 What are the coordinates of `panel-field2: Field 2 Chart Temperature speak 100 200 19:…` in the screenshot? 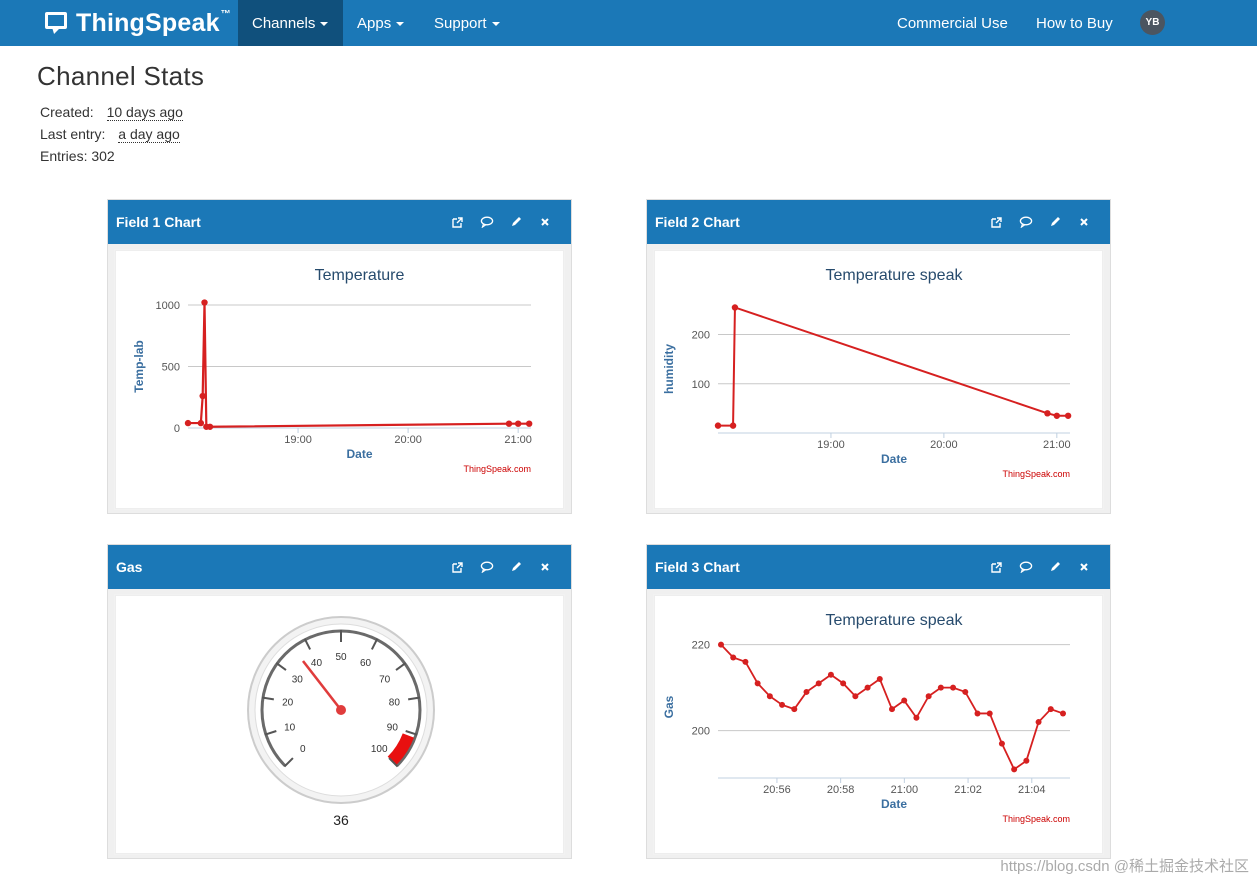 It's located at (878, 356).